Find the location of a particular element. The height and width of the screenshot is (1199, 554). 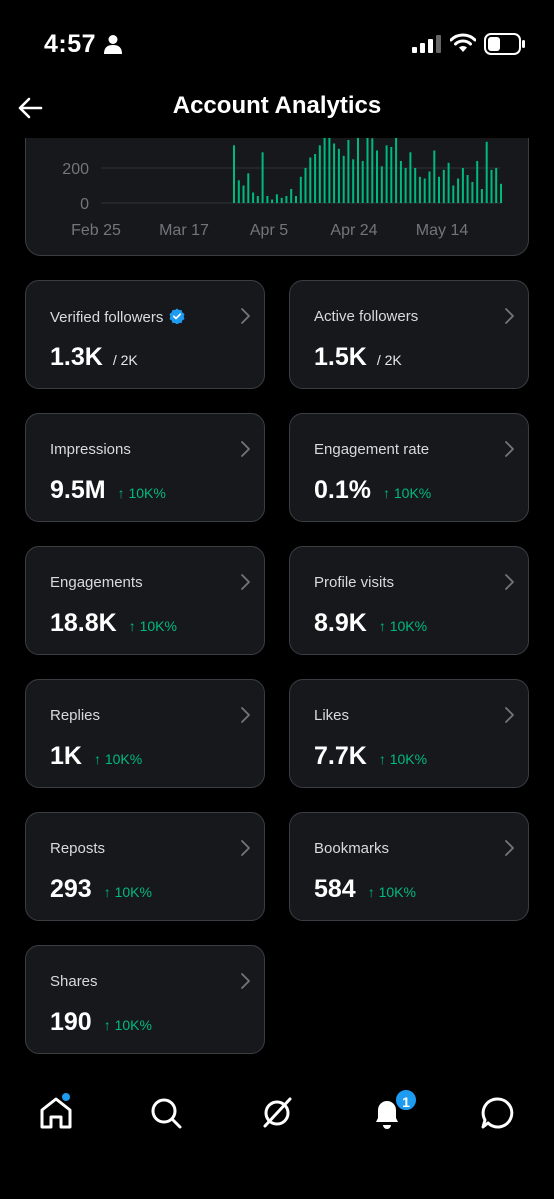

metric-value-row: 584 ↑ 10K% is located at coordinates (365, 889).